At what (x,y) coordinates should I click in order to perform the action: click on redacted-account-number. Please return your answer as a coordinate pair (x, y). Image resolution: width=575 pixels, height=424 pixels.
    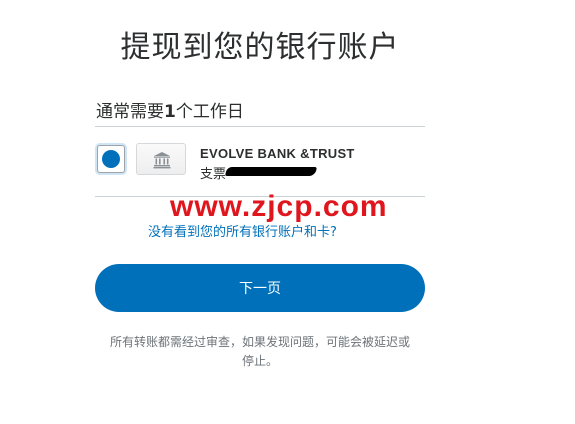
    Looking at the image, I should click on (271, 171).